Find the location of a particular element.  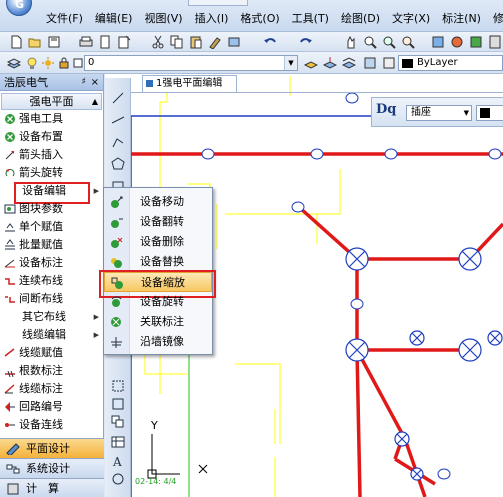

panel-item: 设备标注 is located at coordinates (51, 263).